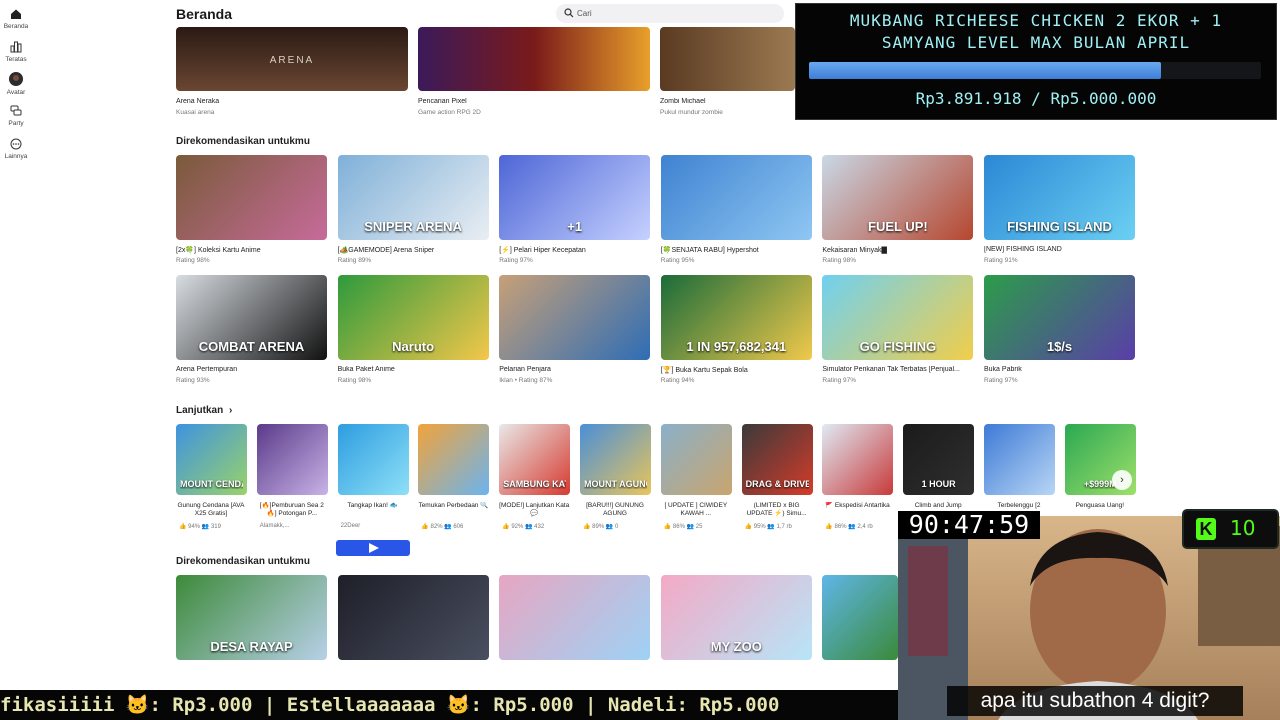 The width and height of the screenshot is (1280, 720). What do you see at coordinates (16, 92) in the screenshot?
I see `sidebar-item-label: Avatar` at bounding box center [16, 92].